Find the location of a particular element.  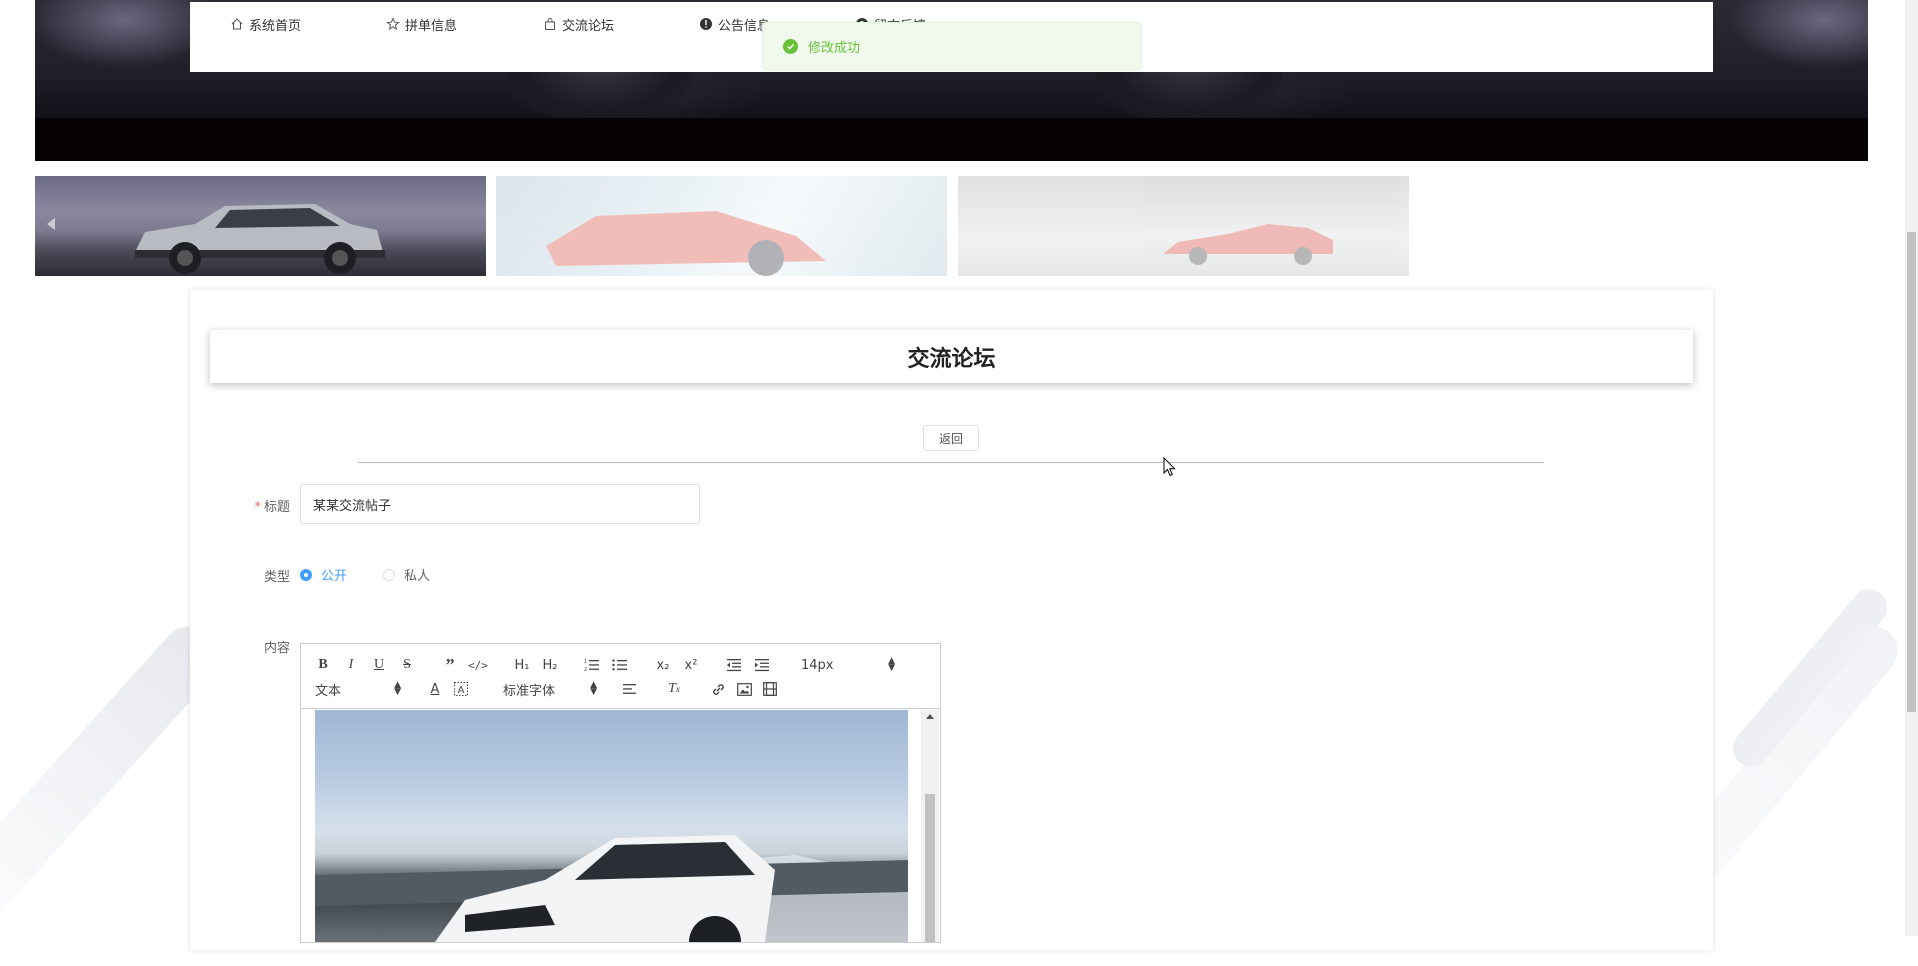

carousel-thumbnail-suv is located at coordinates (260, 226).